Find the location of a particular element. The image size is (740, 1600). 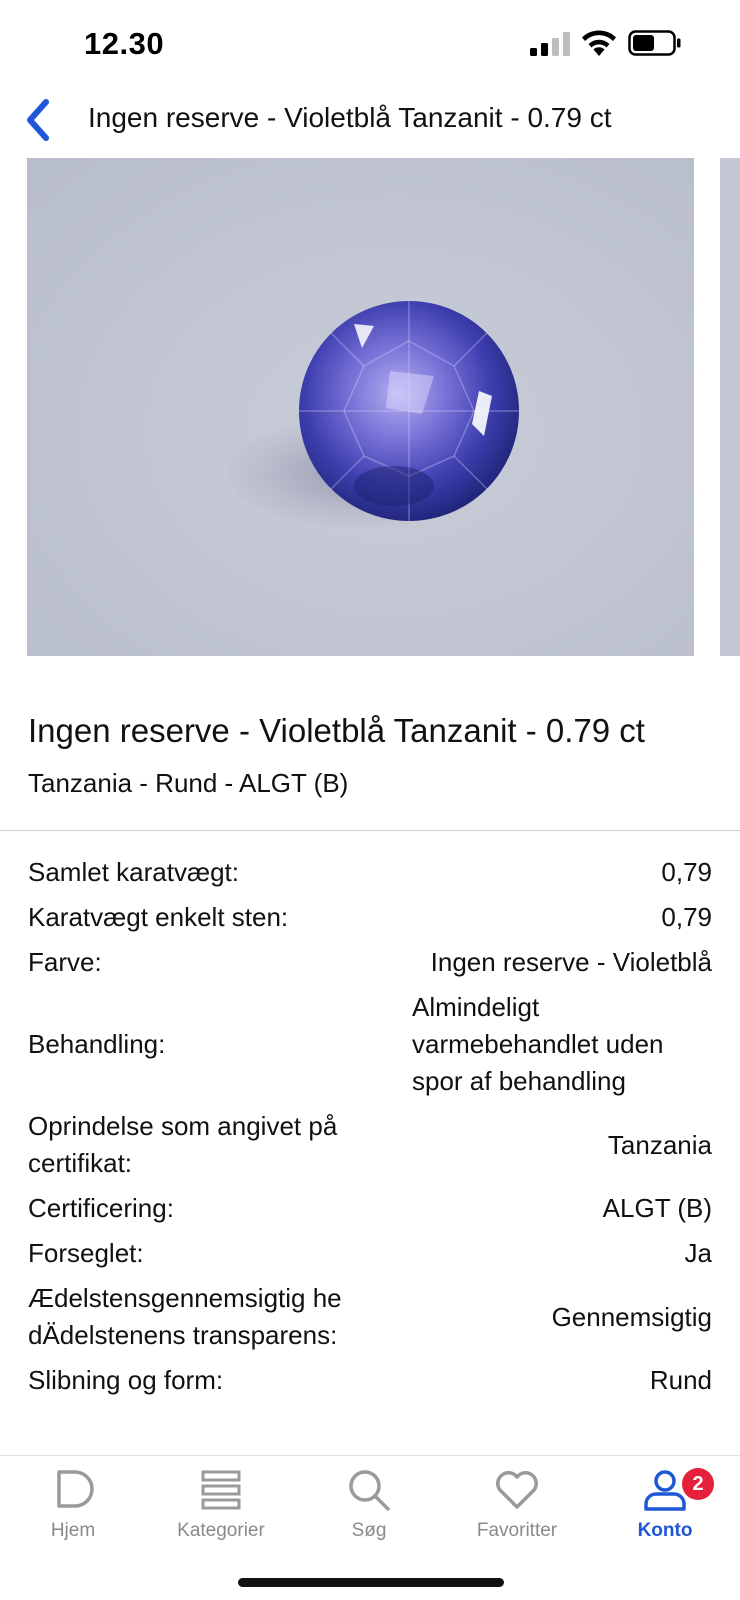

spec-value: ALGT (B) is located at coordinates (657, 1208).